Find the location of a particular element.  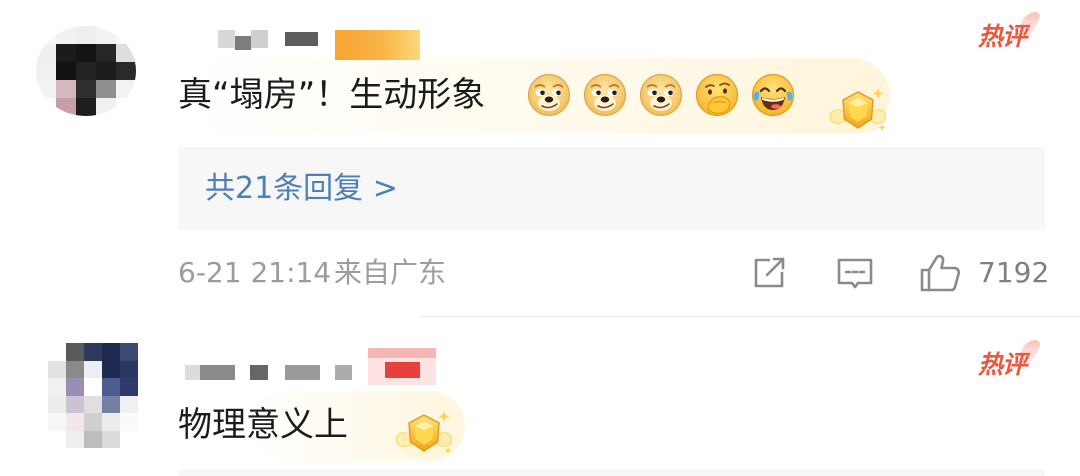

view-replies-link: 共21条回复 > is located at coordinates (301, 188).